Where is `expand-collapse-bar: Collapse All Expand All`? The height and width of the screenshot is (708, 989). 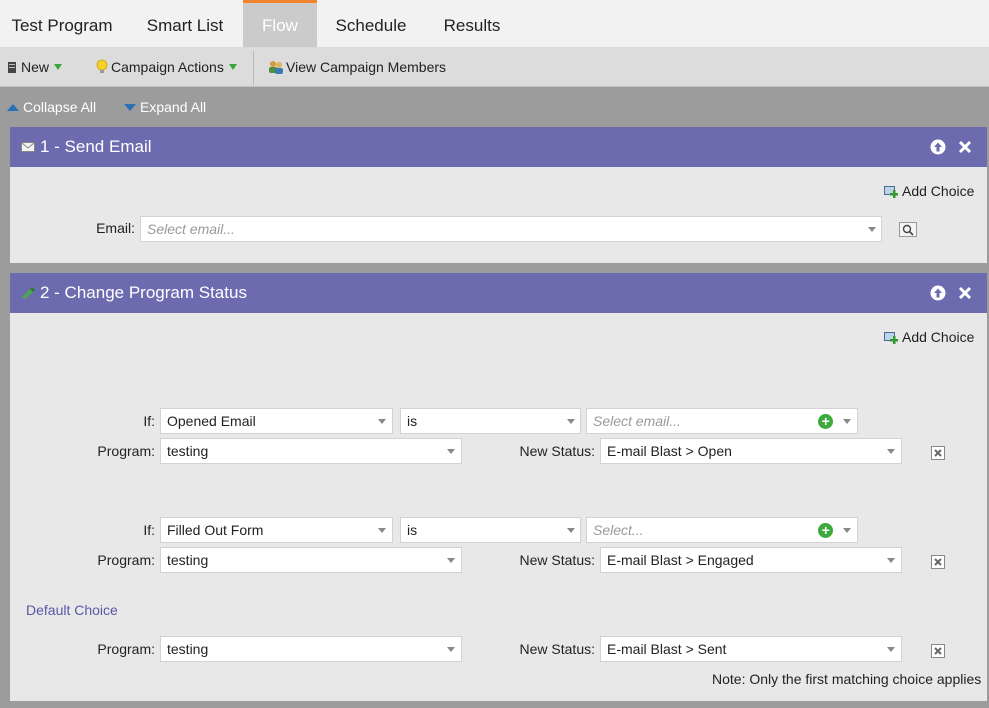
expand-collapse-bar: Collapse All Expand All is located at coordinates (494, 107).